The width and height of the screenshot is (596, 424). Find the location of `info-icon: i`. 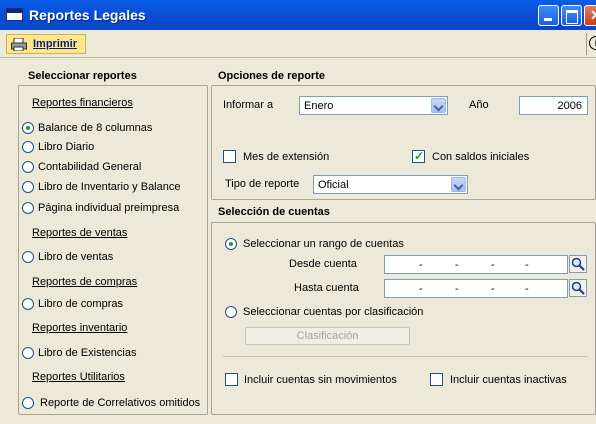

info-icon: i is located at coordinates (592, 43).